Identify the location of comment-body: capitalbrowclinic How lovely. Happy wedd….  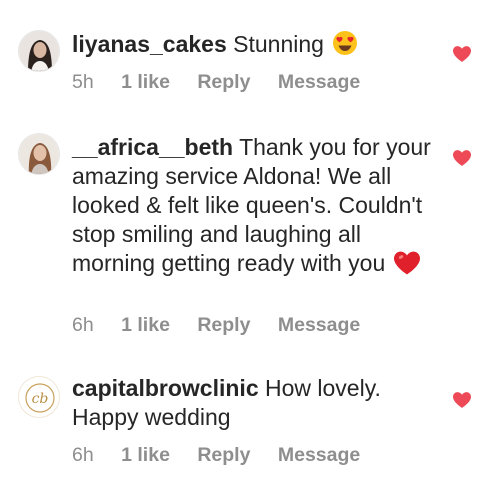
(257, 403).